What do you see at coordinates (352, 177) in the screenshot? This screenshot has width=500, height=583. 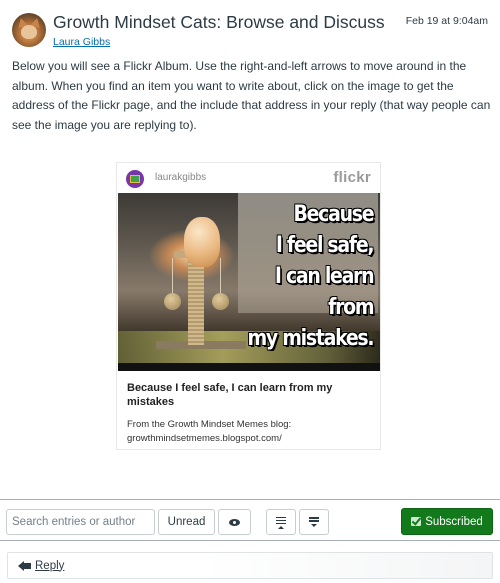 I see `flickr-logo: flickr` at bounding box center [352, 177].